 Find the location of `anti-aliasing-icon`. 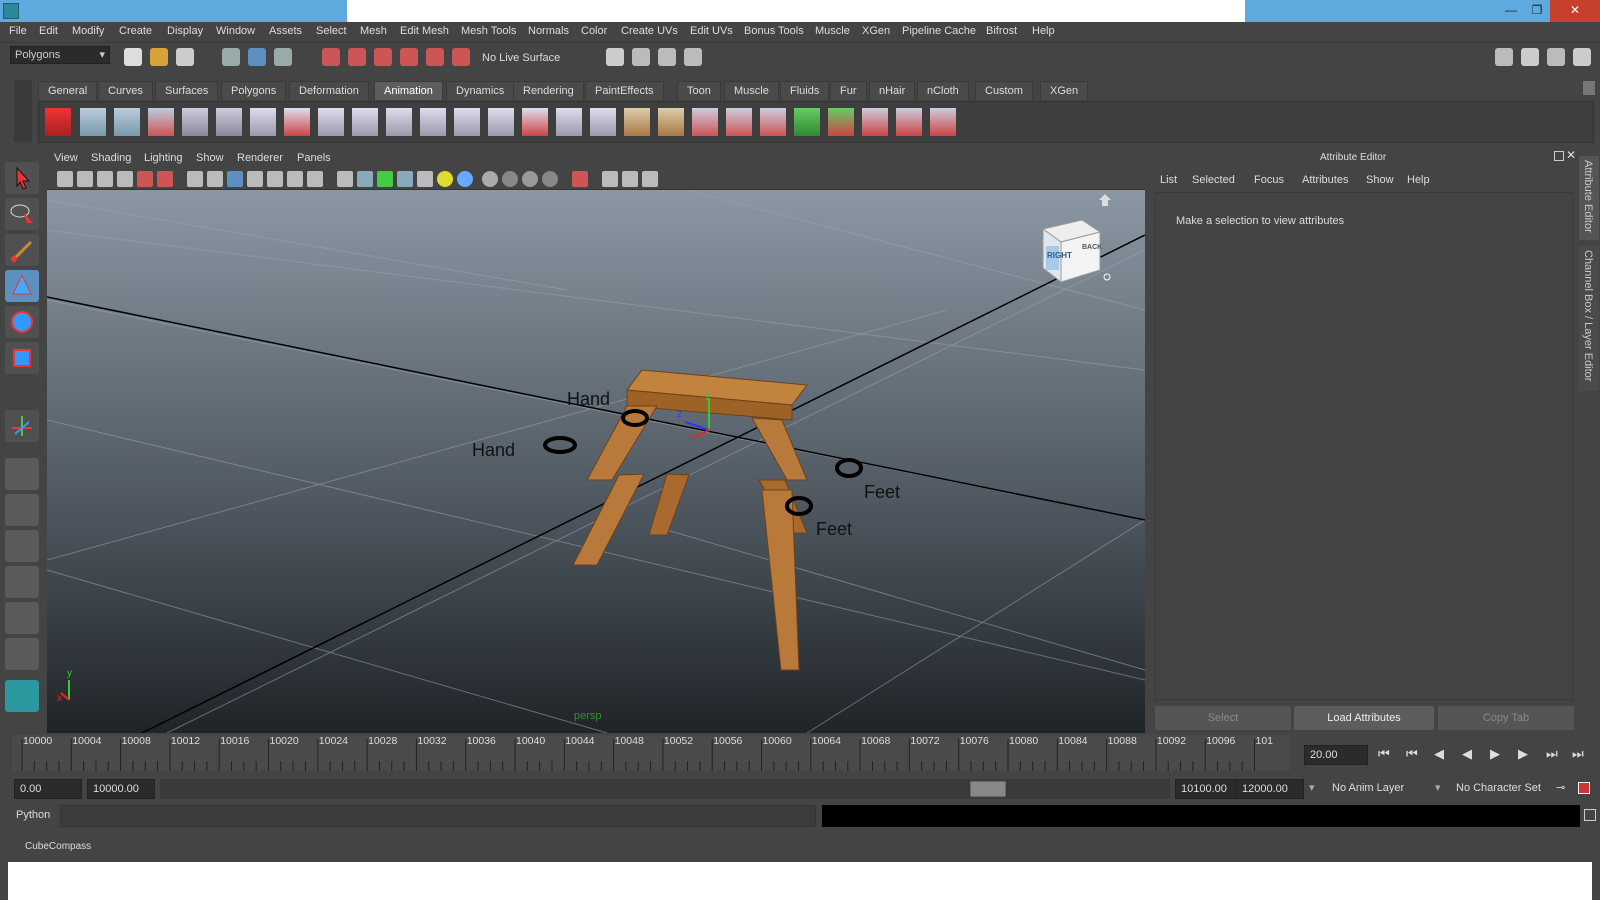

anti-aliasing-icon is located at coordinates (550, 179).